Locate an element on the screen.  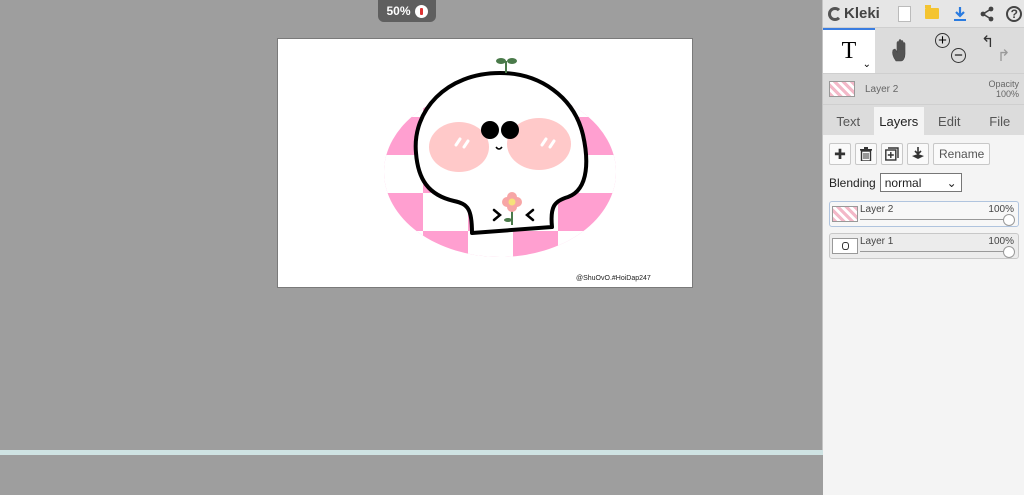
top-toolbar: Kleki ? is located at coordinates (923, 14).